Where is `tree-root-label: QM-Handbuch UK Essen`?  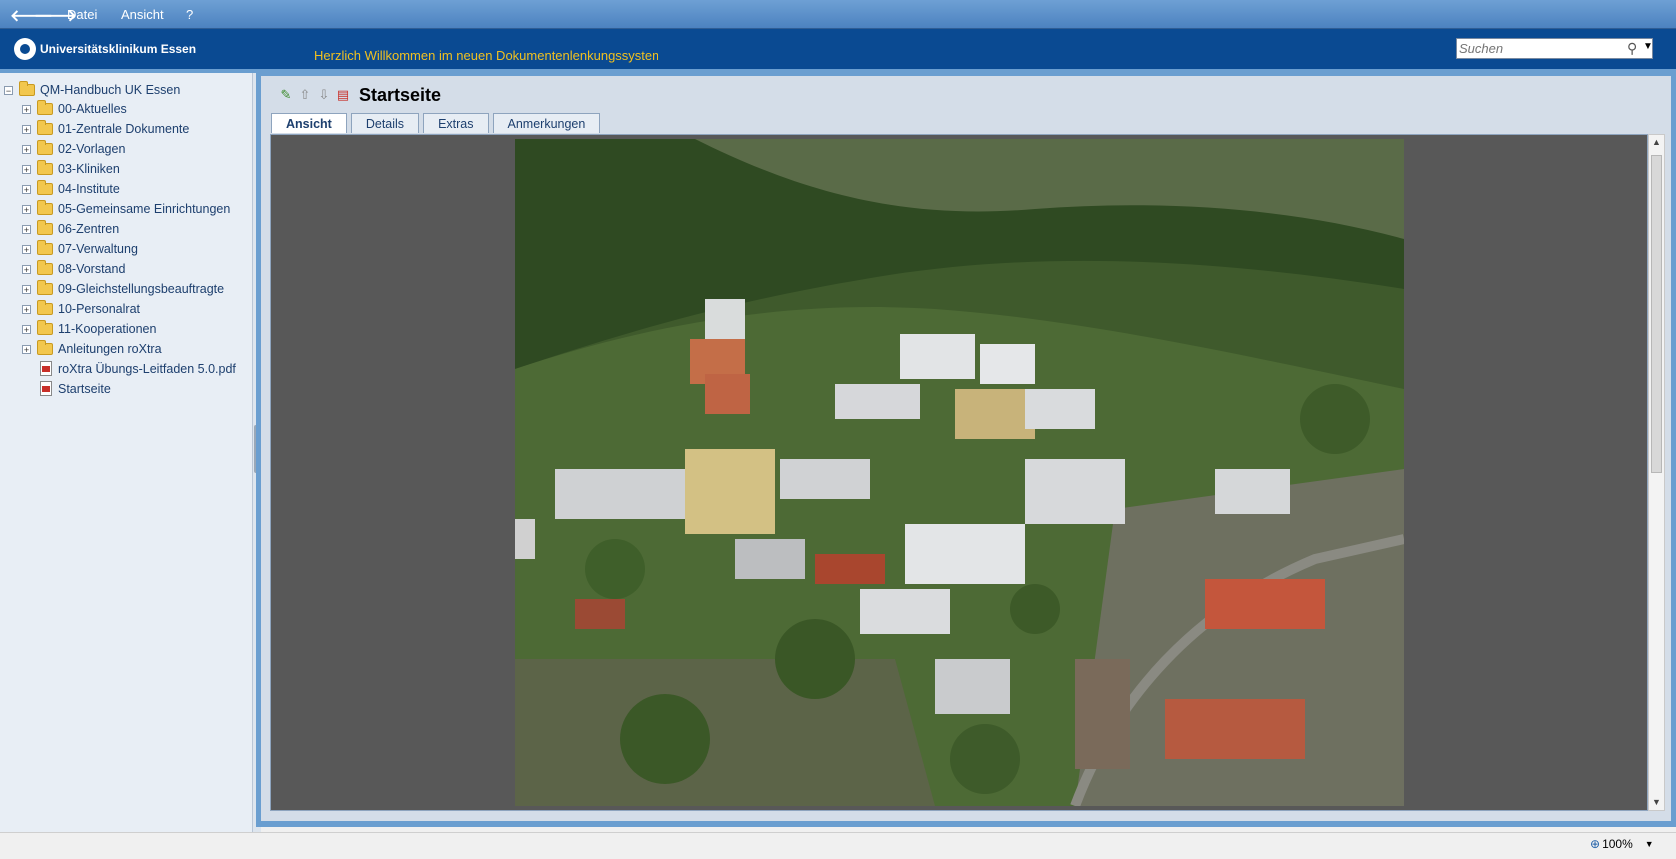 tree-root-label: QM-Handbuch UK Essen is located at coordinates (110, 90).